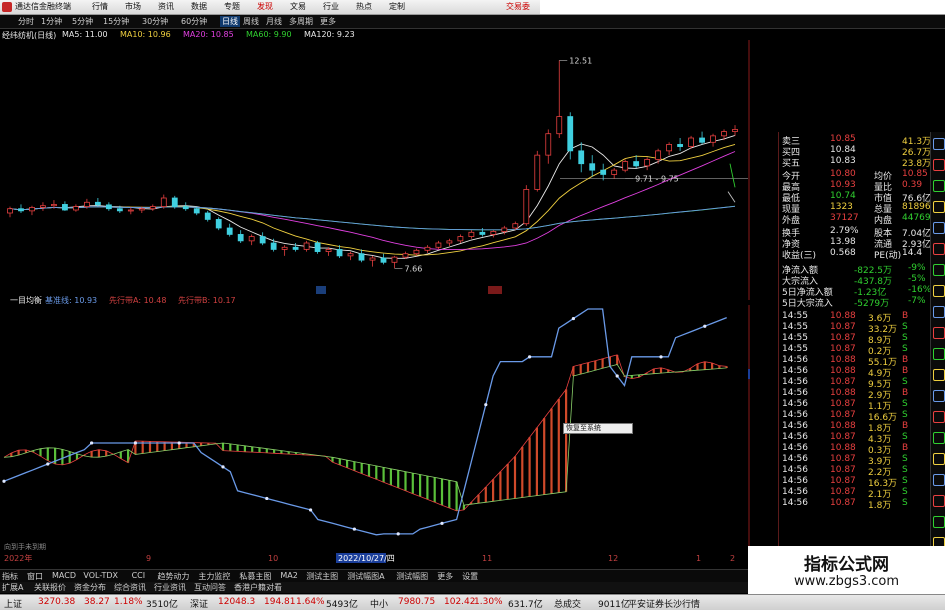 This screenshot has height=610, width=945. I want to click on ma-value-label: MA20: 10.85, so click(208, 34).